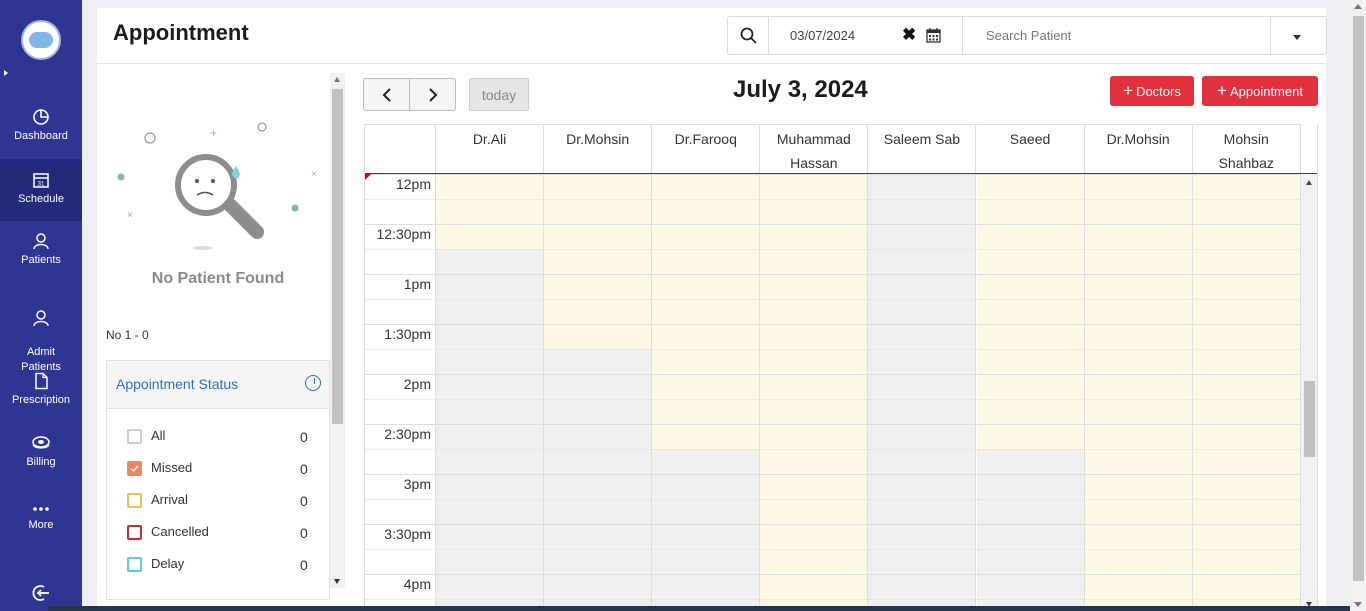  Describe the element at coordinates (1298, 35) in the screenshot. I see `patient-dropdown` at that location.